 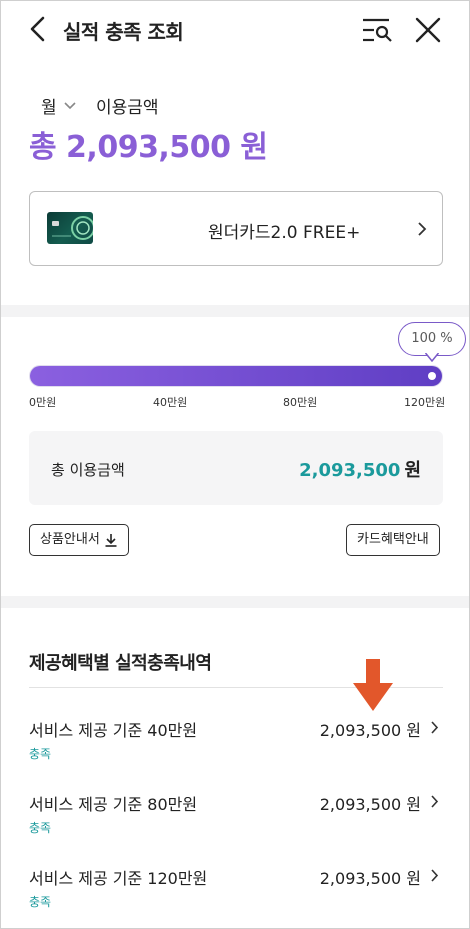 What do you see at coordinates (39, 29) in the screenshot?
I see `chevron-left-icon` at bounding box center [39, 29].